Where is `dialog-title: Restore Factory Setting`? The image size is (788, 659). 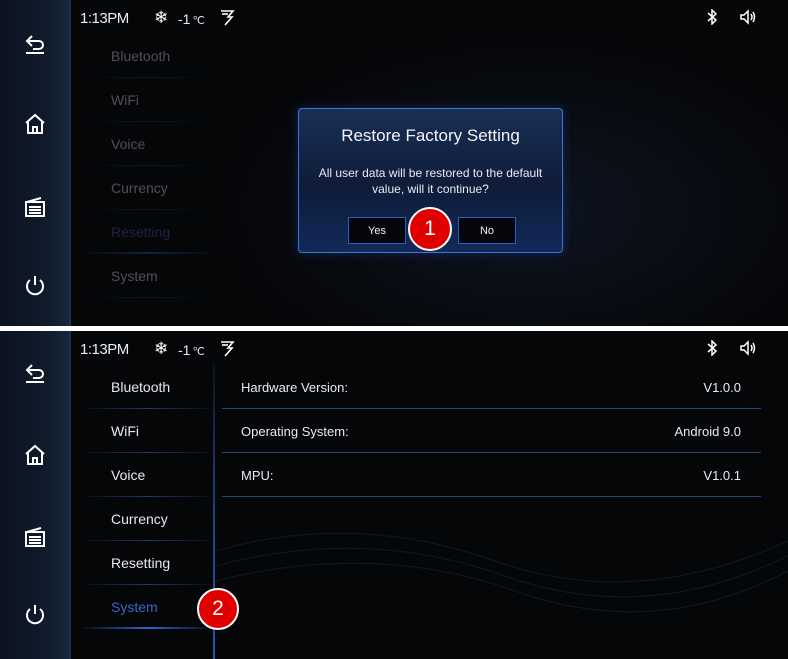
dialog-title: Restore Factory Setting is located at coordinates (430, 135).